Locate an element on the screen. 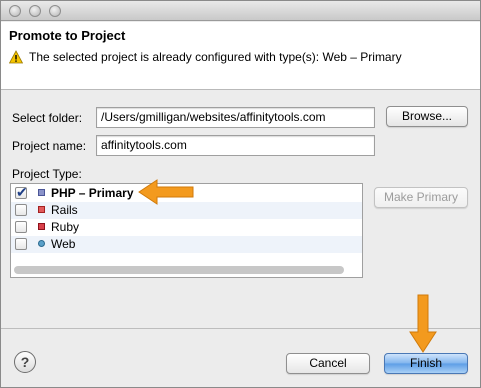  project-type-label: Project Type: is located at coordinates (47, 174).